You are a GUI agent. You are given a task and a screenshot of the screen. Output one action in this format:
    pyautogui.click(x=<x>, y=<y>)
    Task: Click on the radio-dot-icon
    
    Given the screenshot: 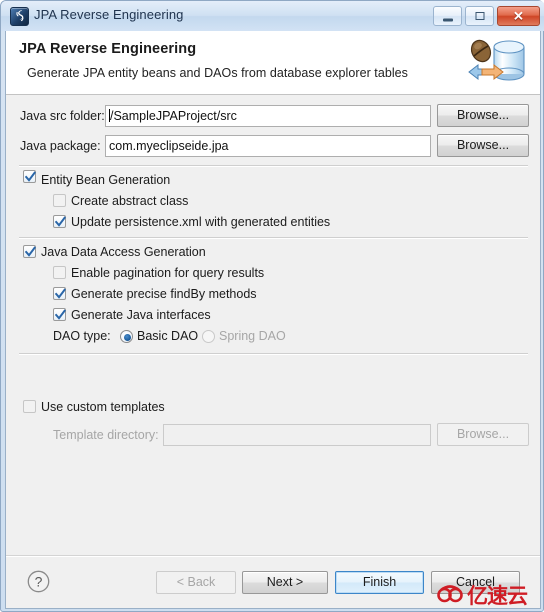 What is the action you would take?
    pyautogui.click(x=127, y=337)
    